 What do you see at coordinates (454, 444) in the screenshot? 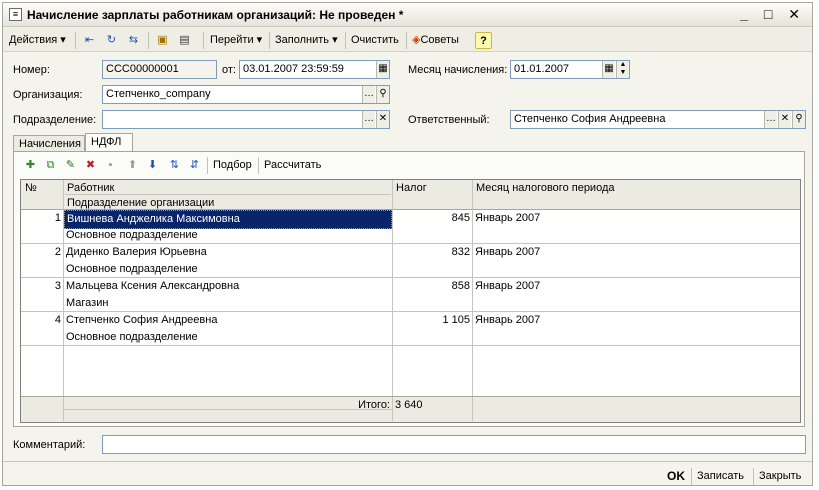
I see `comment-field` at bounding box center [454, 444].